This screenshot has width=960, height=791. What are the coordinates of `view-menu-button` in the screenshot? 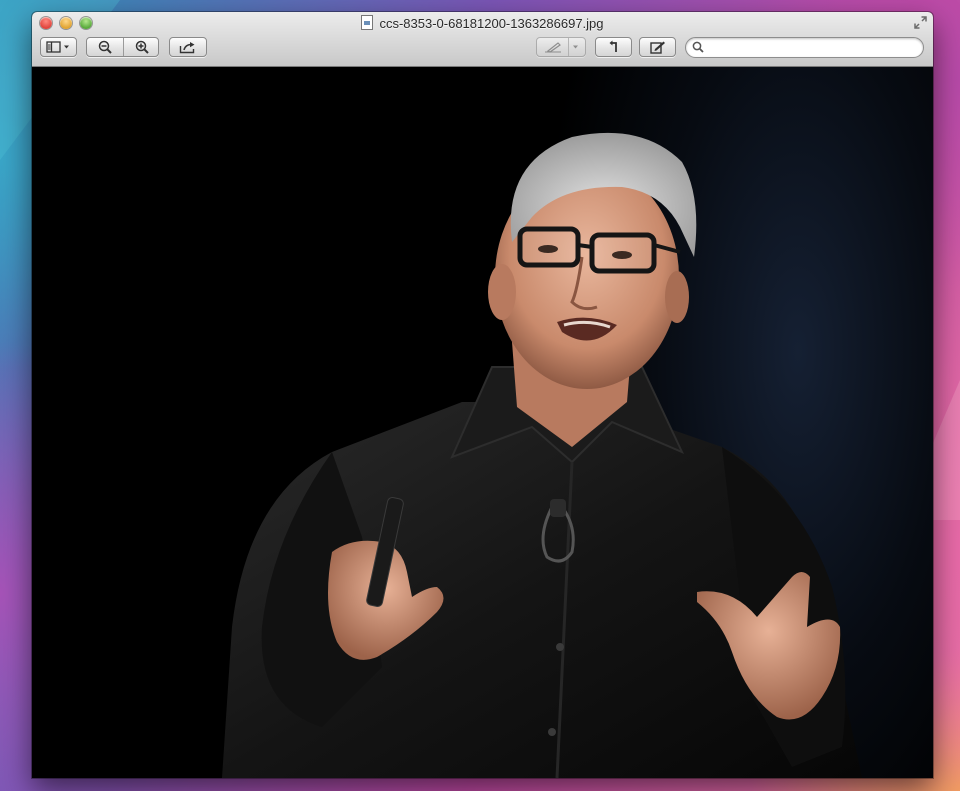 It's located at (58, 47).